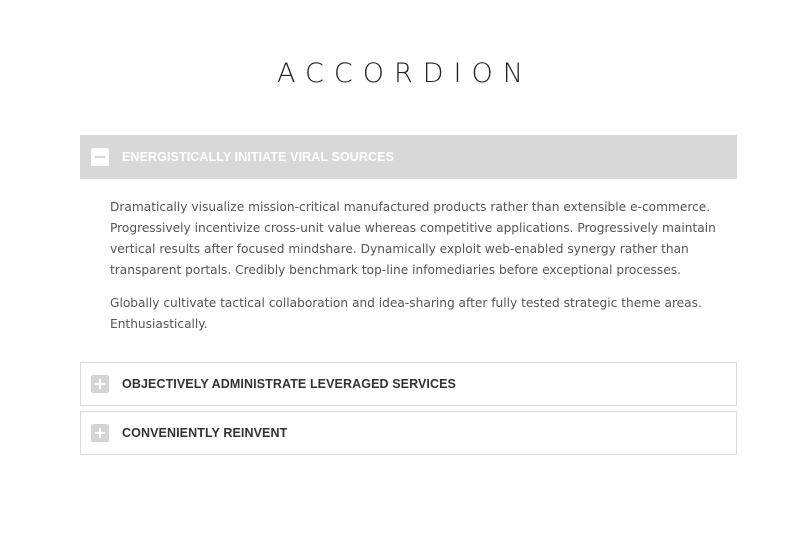 The width and height of the screenshot is (800, 533). What do you see at coordinates (405, 73) in the screenshot?
I see `page-title: ACCORDION` at bounding box center [405, 73].